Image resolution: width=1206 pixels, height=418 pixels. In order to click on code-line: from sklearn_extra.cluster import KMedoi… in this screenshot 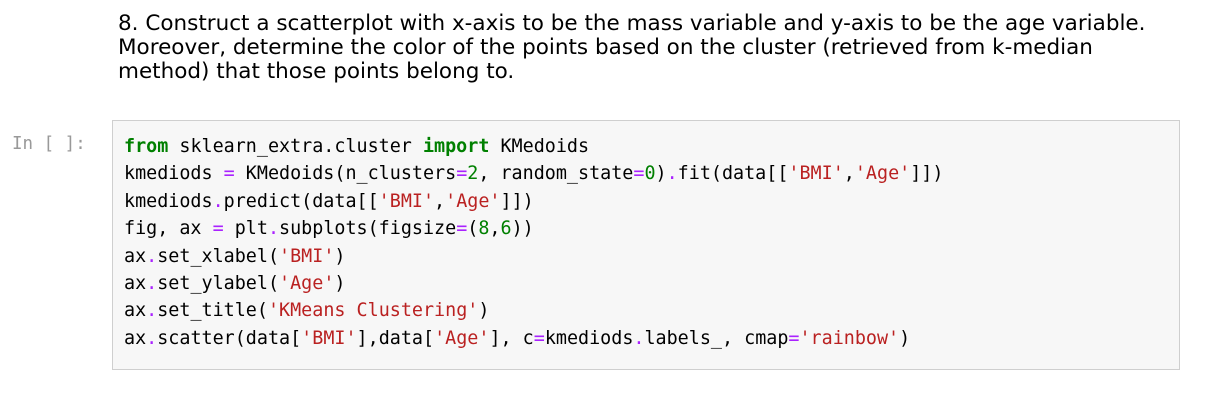, I will do `click(533, 146)`.